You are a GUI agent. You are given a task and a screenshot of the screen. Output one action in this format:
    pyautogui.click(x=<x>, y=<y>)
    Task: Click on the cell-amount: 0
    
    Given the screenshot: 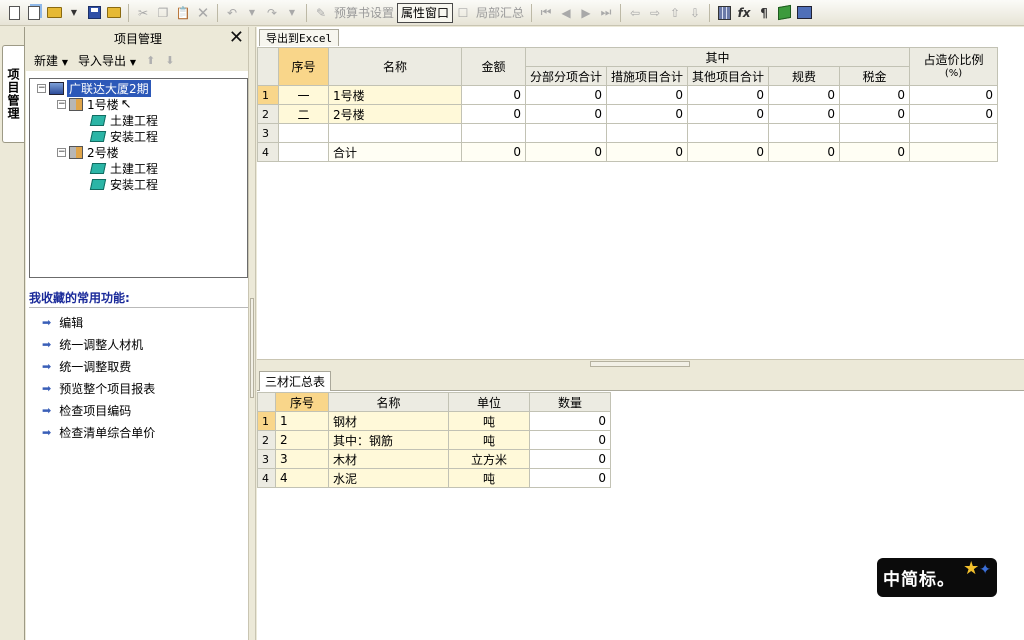 What is the action you would take?
    pyautogui.click(x=493, y=114)
    